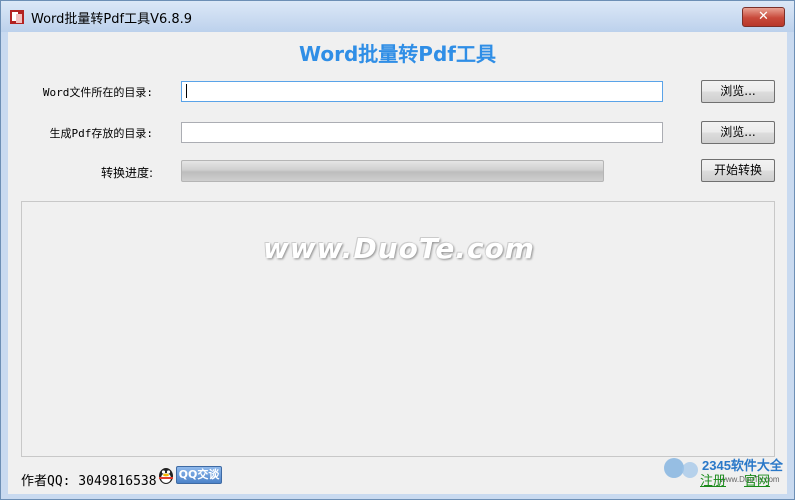  I want to click on text-caret, so click(186, 91).